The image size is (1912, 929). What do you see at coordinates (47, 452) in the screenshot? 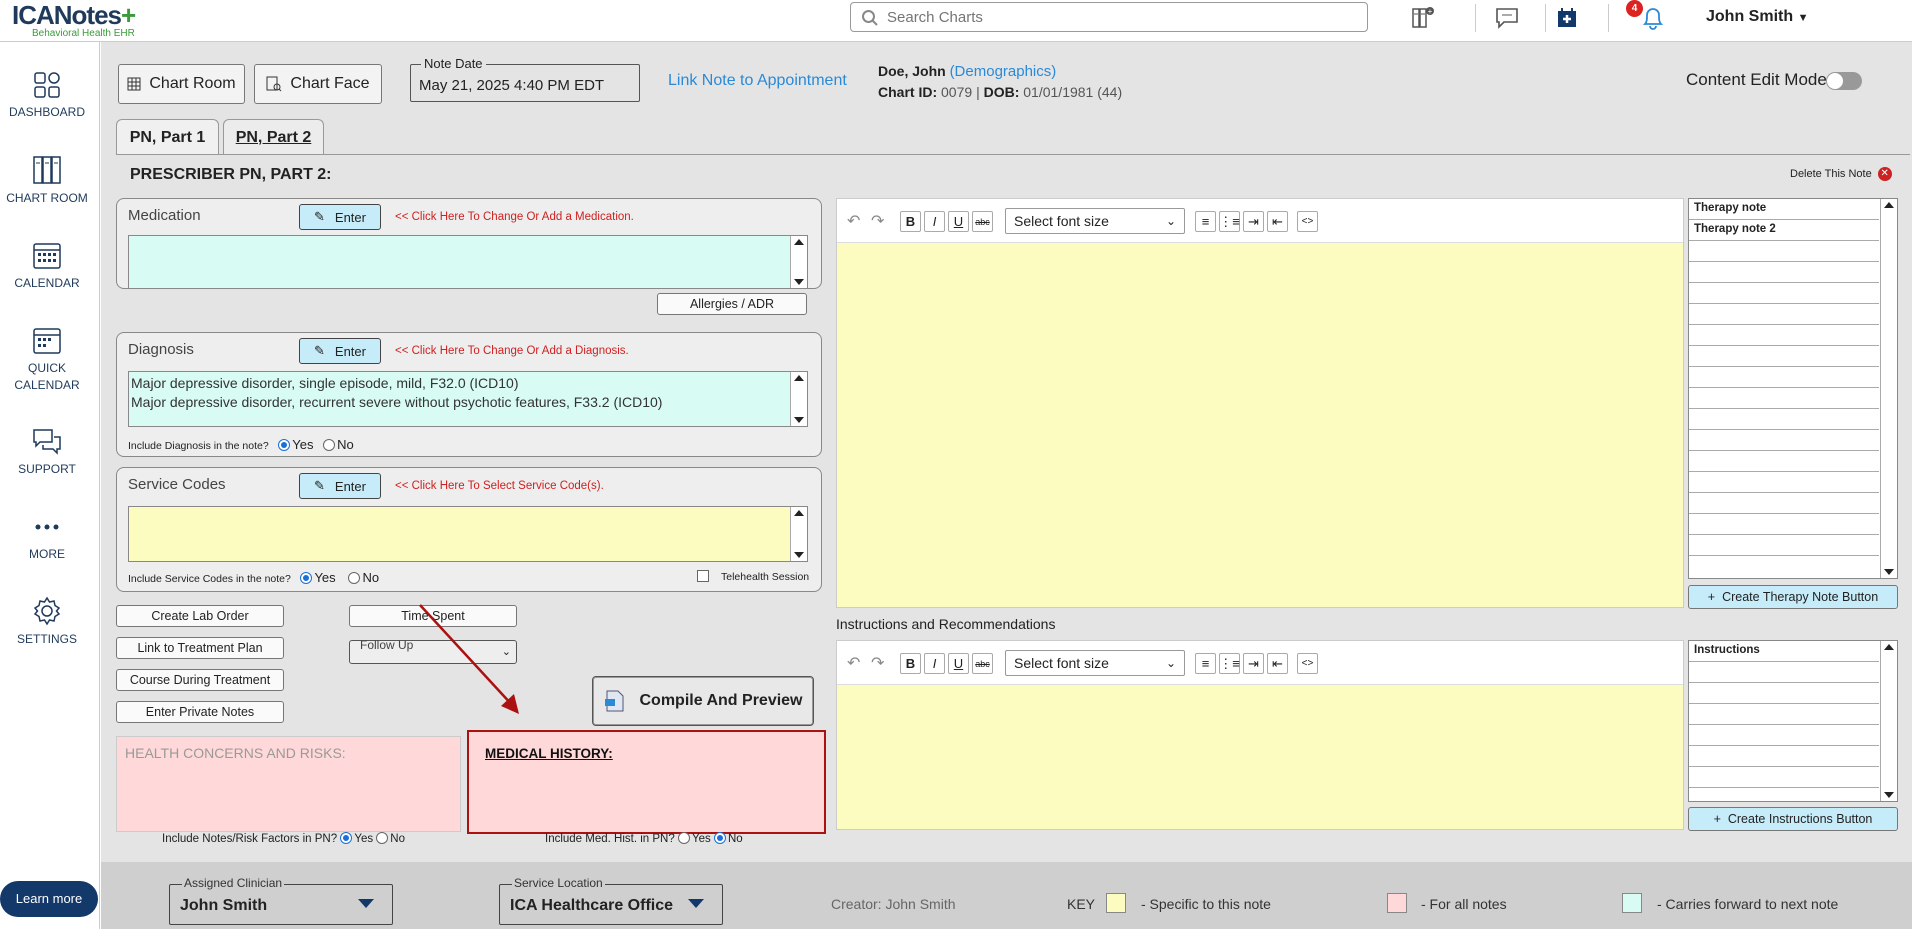
I see `sidebar-item-support: SUPPORT` at bounding box center [47, 452].